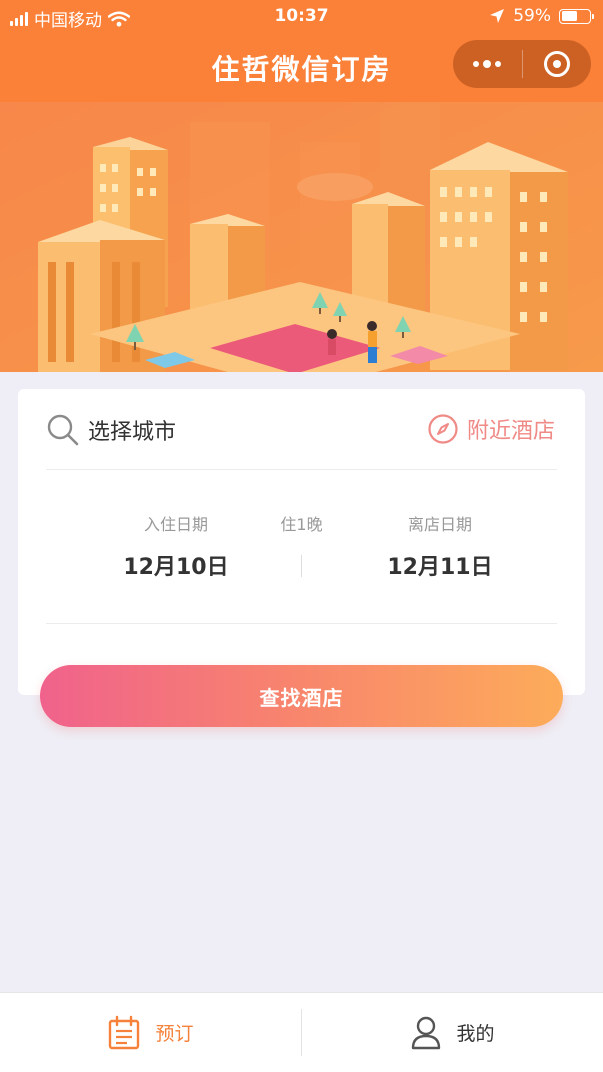  I want to click on city-select: 选择城市, so click(111, 430).